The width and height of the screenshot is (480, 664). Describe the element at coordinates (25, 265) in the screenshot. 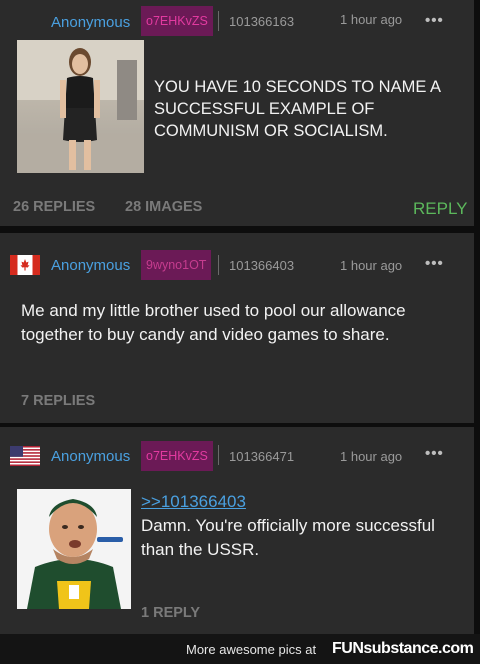

I see `canada-flag-icon` at that location.